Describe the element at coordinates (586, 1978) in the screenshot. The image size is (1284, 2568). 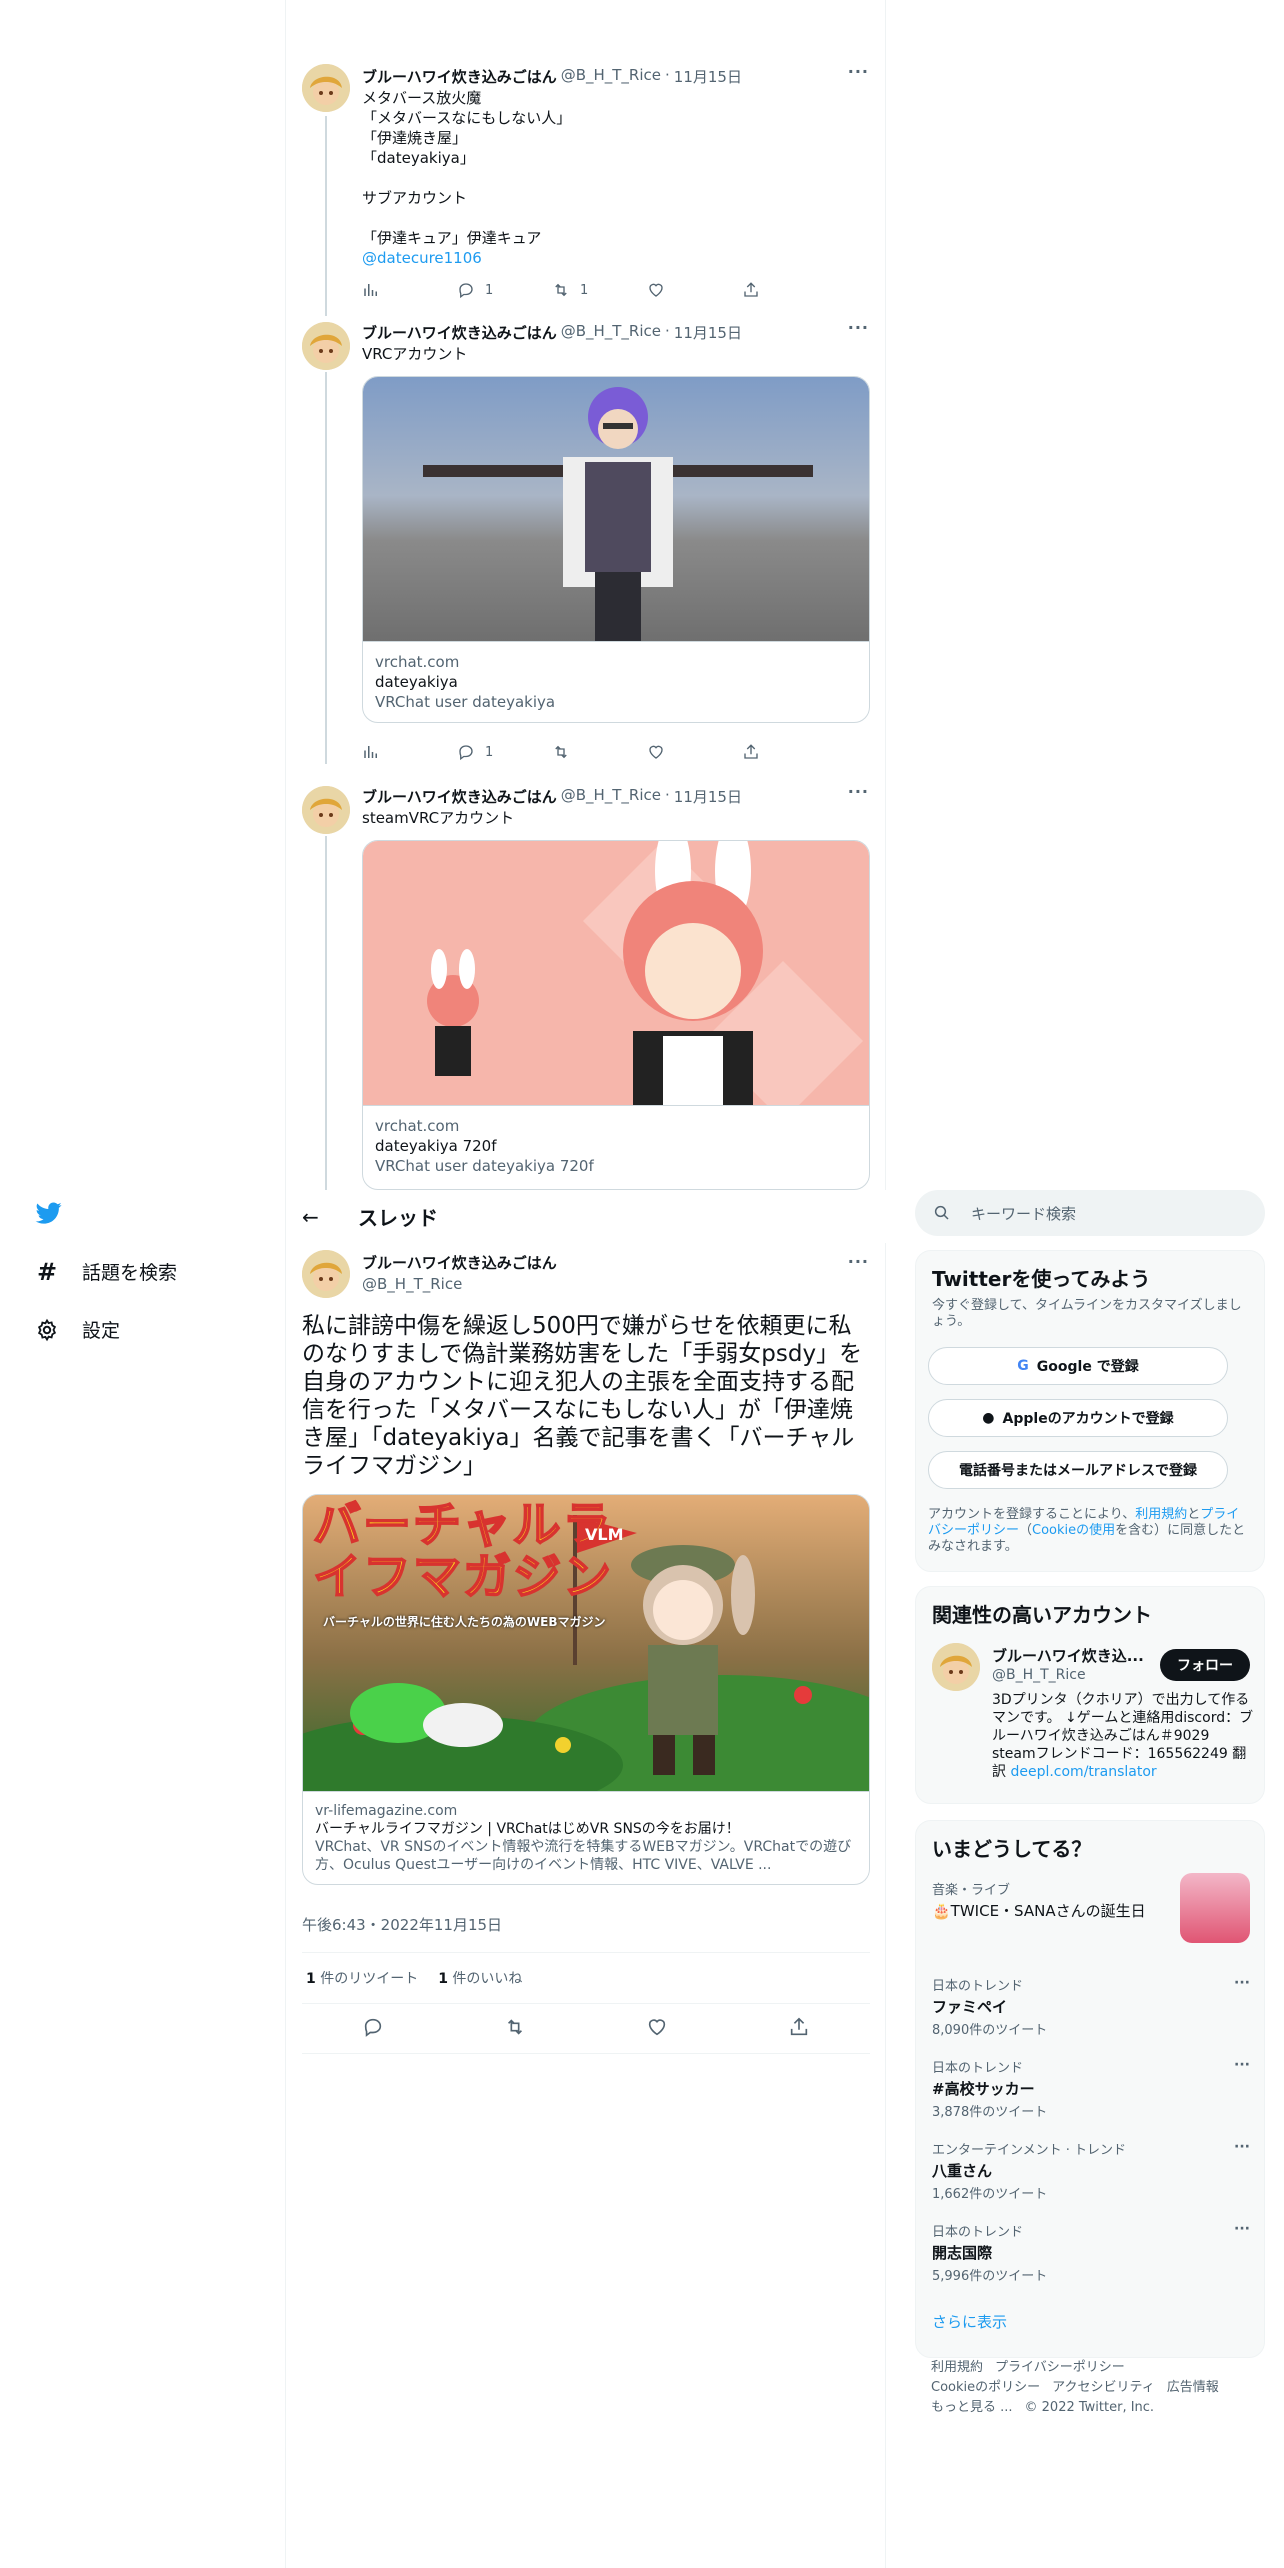
I see `tweet-stats: 1 件のリツイート 1 件のいいね` at that location.